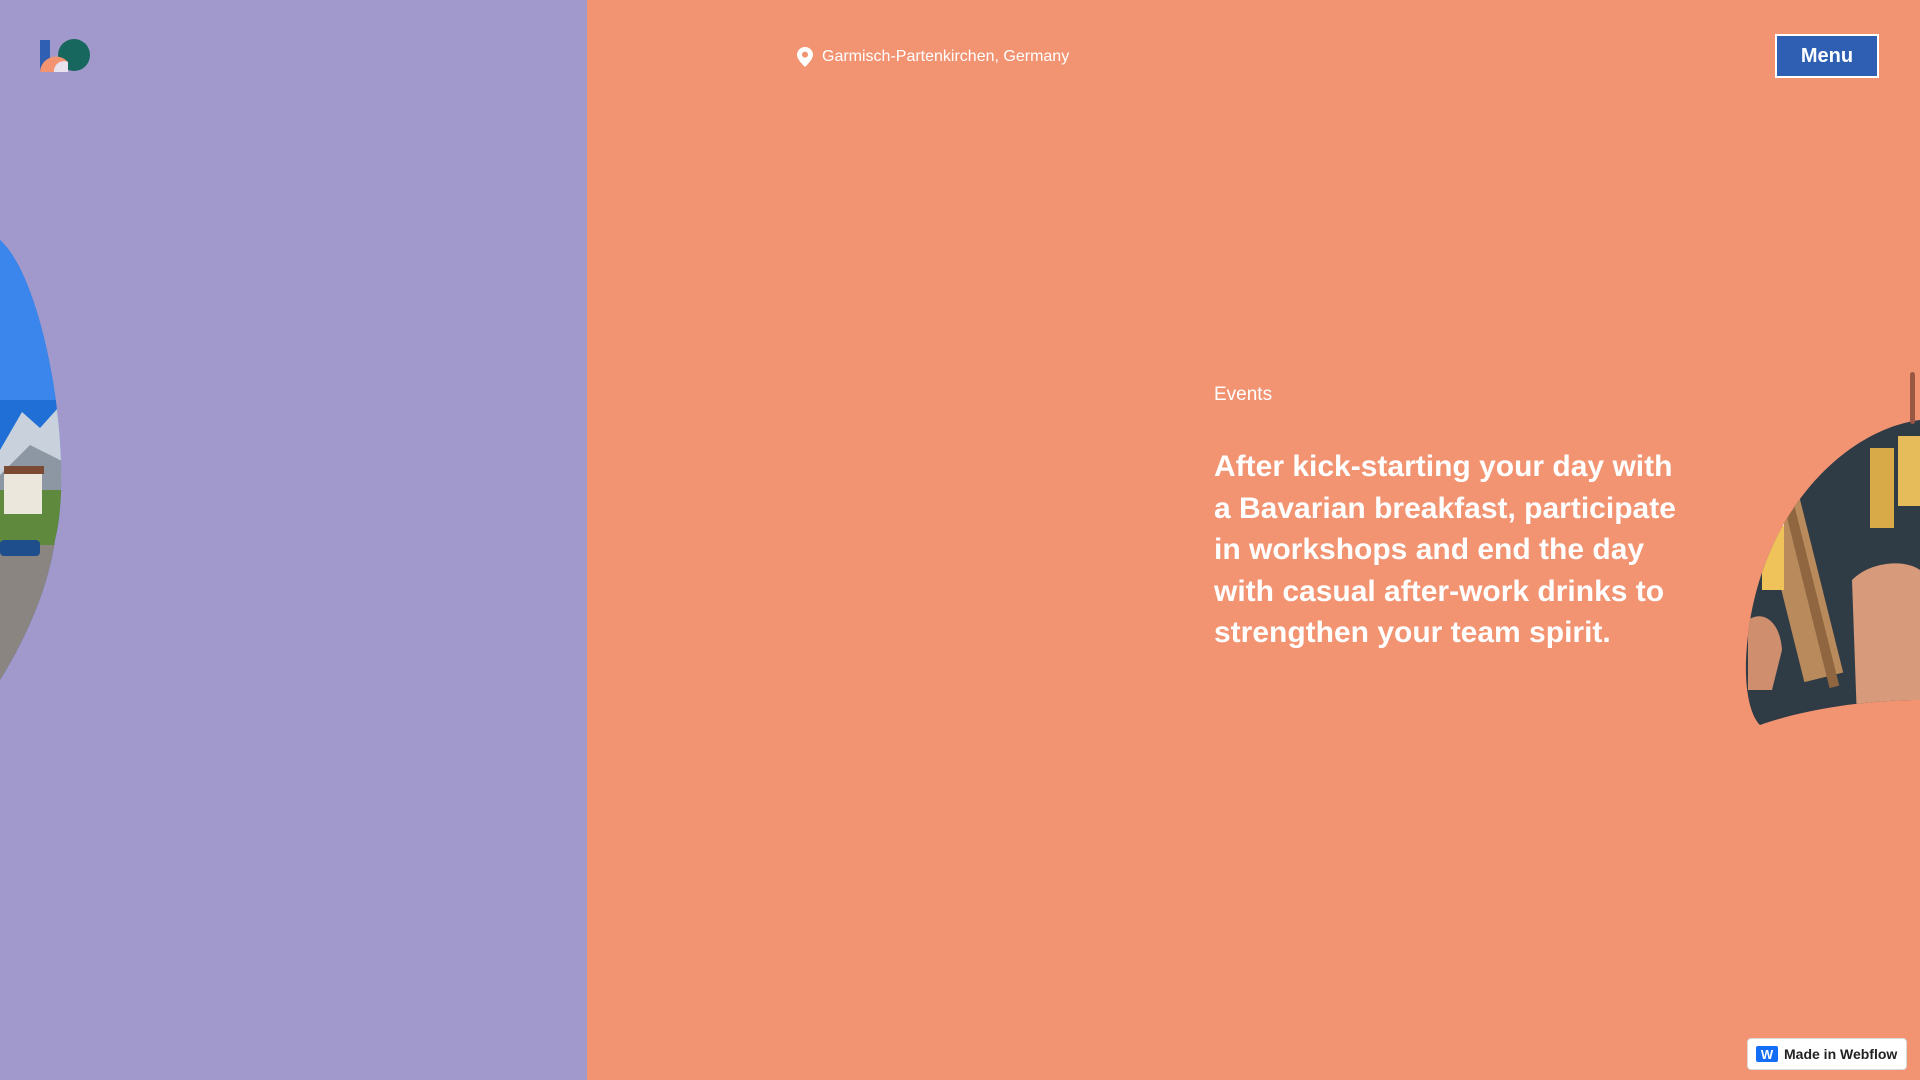 This screenshot has width=1920, height=1080. Describe the element at coordinates (1243, 394) in the screenshot. I see `section-eyebrow: Events` at that location.